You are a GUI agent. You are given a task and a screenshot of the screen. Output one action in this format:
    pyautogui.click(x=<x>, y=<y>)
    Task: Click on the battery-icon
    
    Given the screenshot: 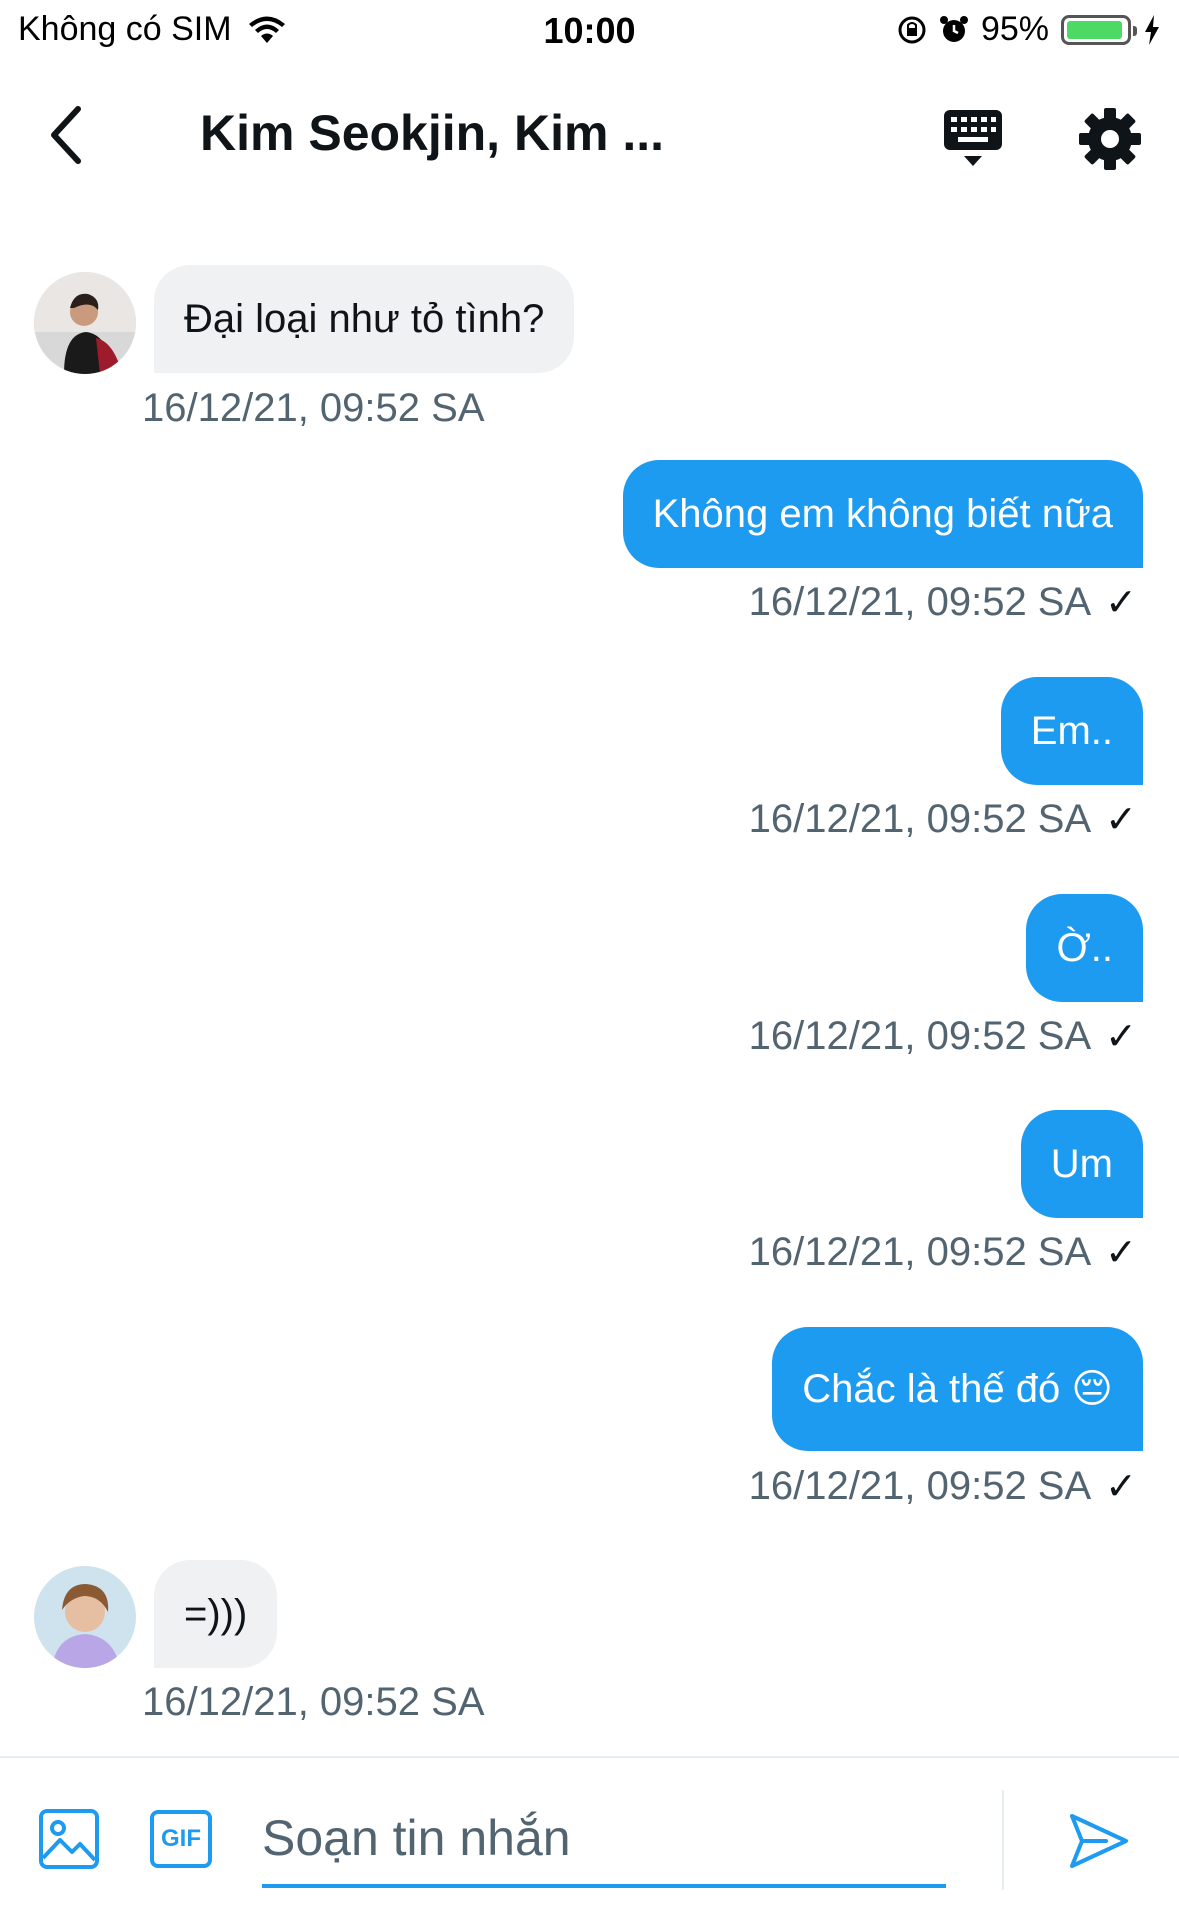 What is the action you would take?
    pyautogui.click(x=1099, y=29)
    